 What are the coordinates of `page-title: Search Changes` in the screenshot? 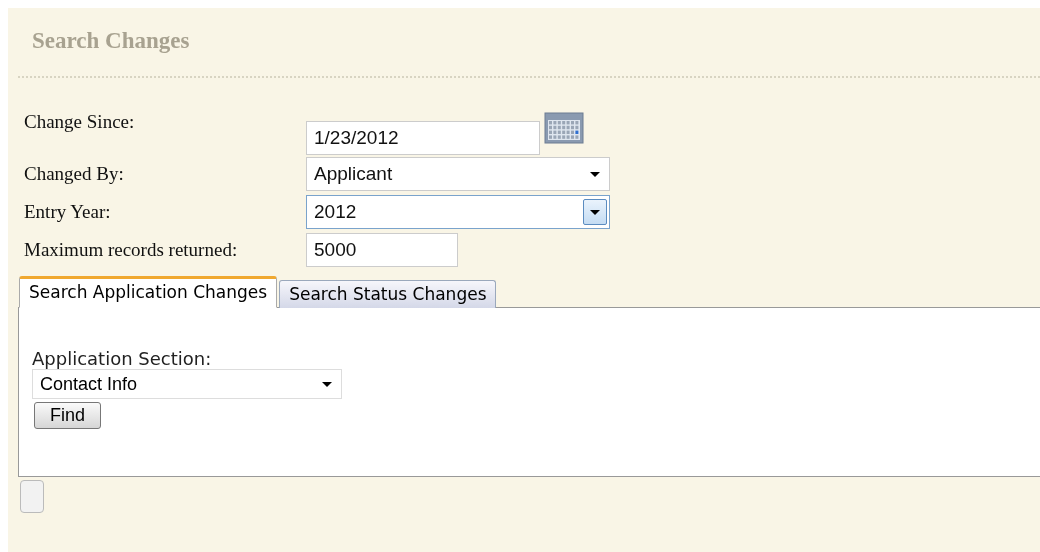 It's located at (111, 41).